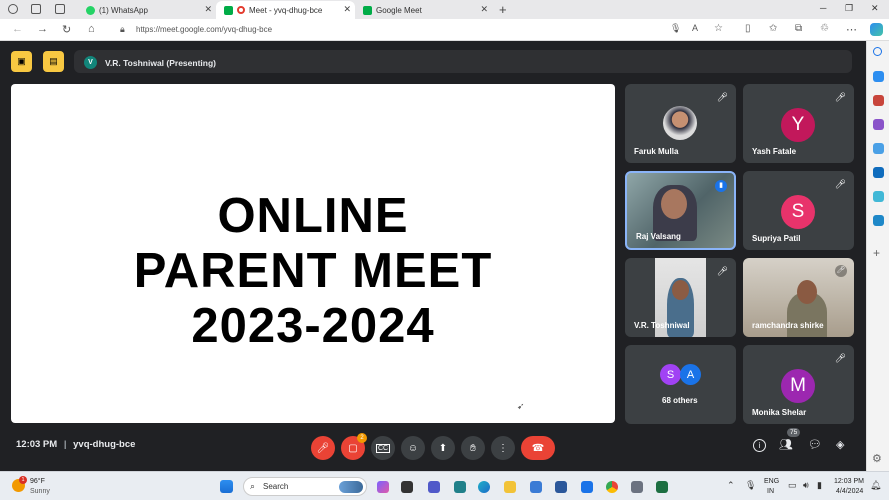  What do you see at coordinates (878, 124) in the screenshot?
I see `games-icon` at bounding box center [878, 124].